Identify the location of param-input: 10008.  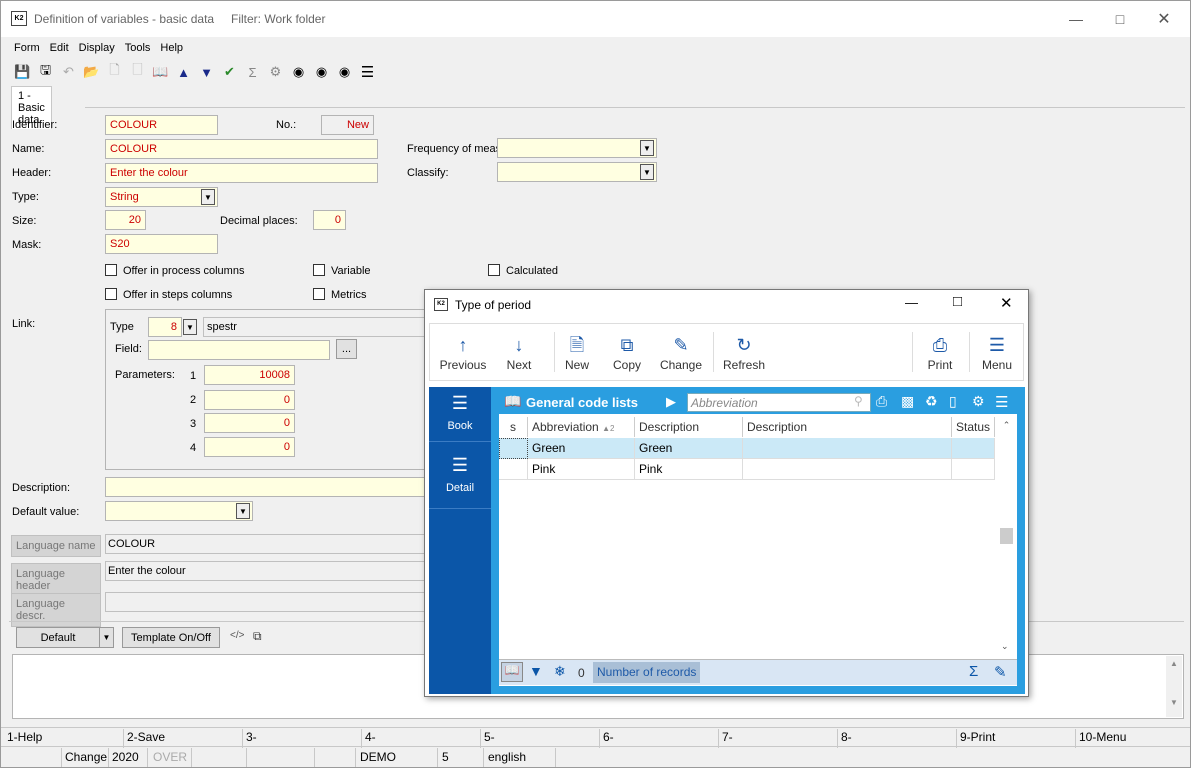
(249, 375).